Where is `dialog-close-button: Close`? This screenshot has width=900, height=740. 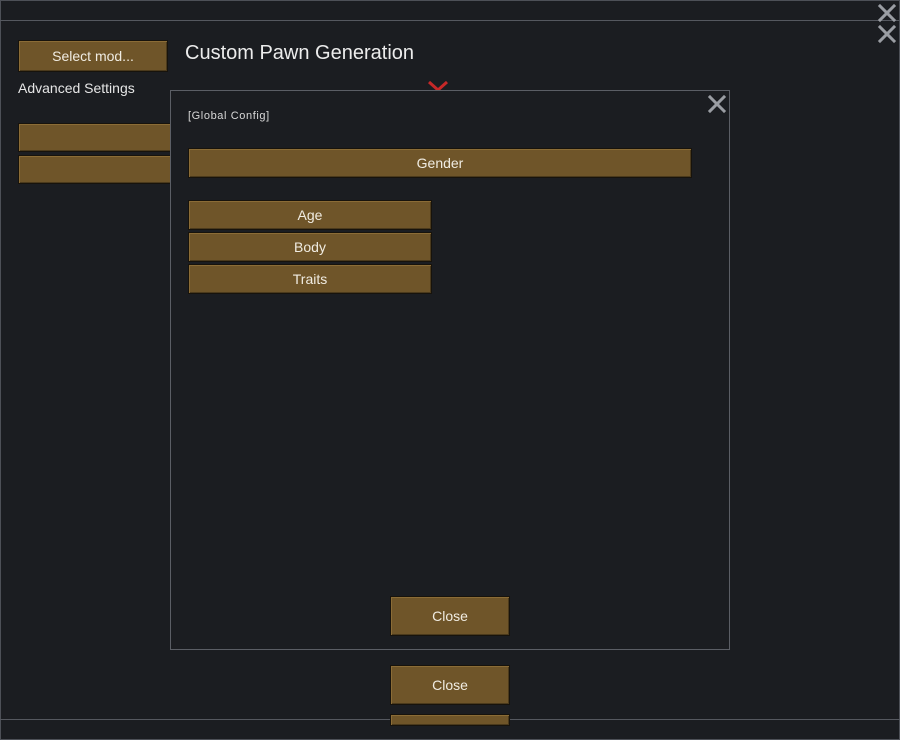 dialog-close-button: Close is located at coordinates (450, 616).